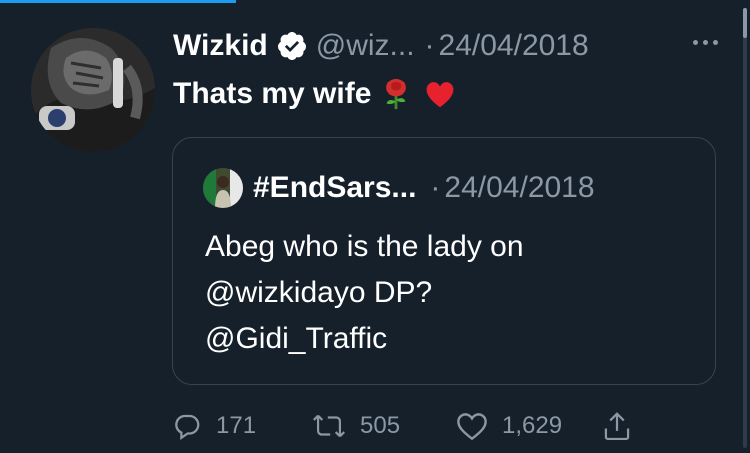 The height and width of the screenshot is (453, 750). What do you see at coordinates (187, 427) in the screenshot?
I see `reply-icon` at bounding box center [187, 427].